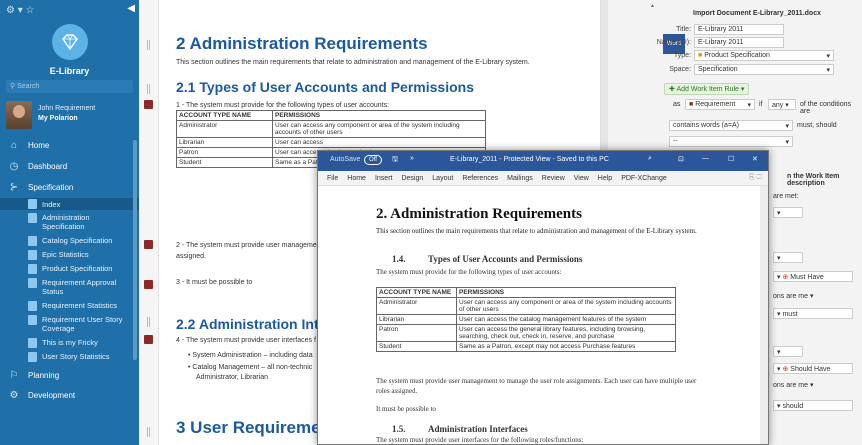 This screenshot has height=445, width=862. I want to click on sidebar-item-product-specification: Product Specification, so click(69, 269).